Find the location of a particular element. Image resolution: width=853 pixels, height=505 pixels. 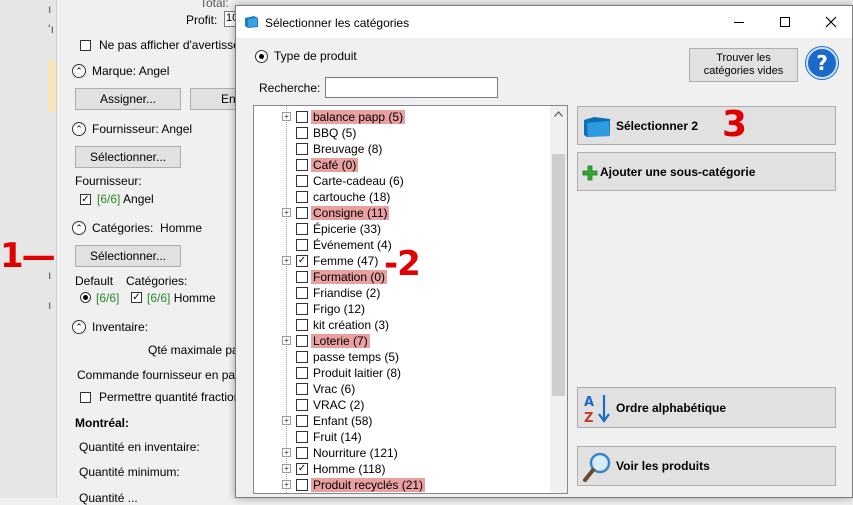

tree-item: Breuvage (8) is located at coordinates (399, 149).